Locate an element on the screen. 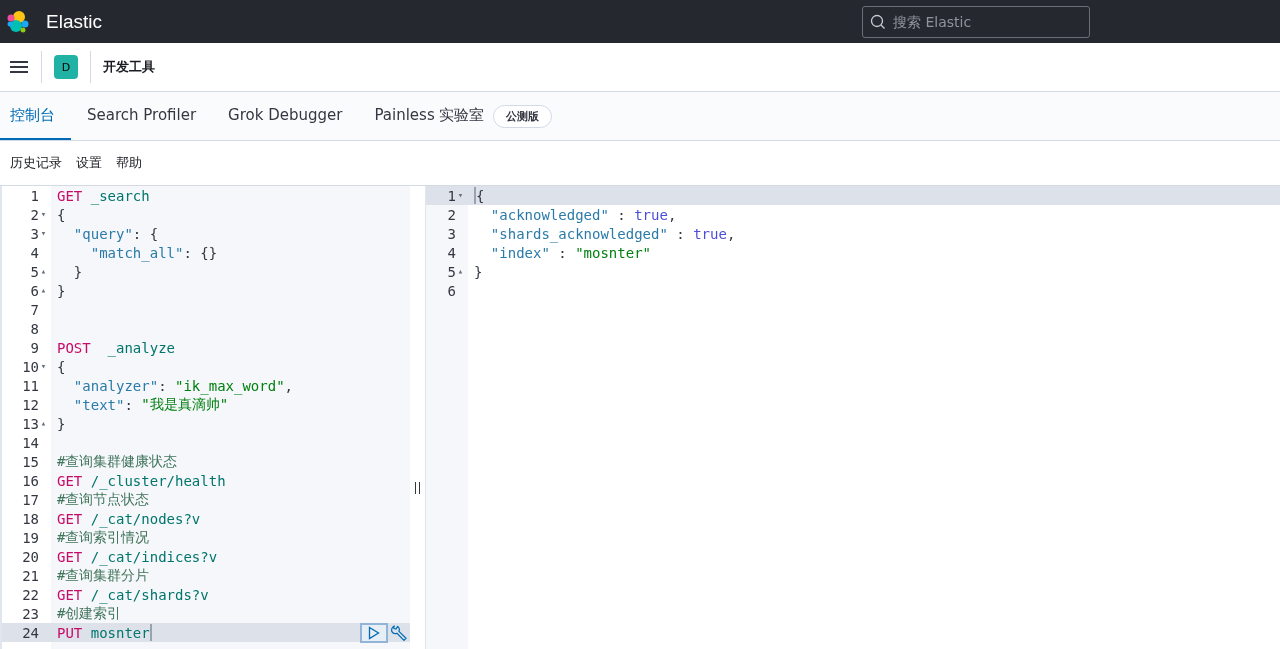 The height and width of the screenshot is (649, 1280). line-number: 20 is located at coordinates (30, 556).